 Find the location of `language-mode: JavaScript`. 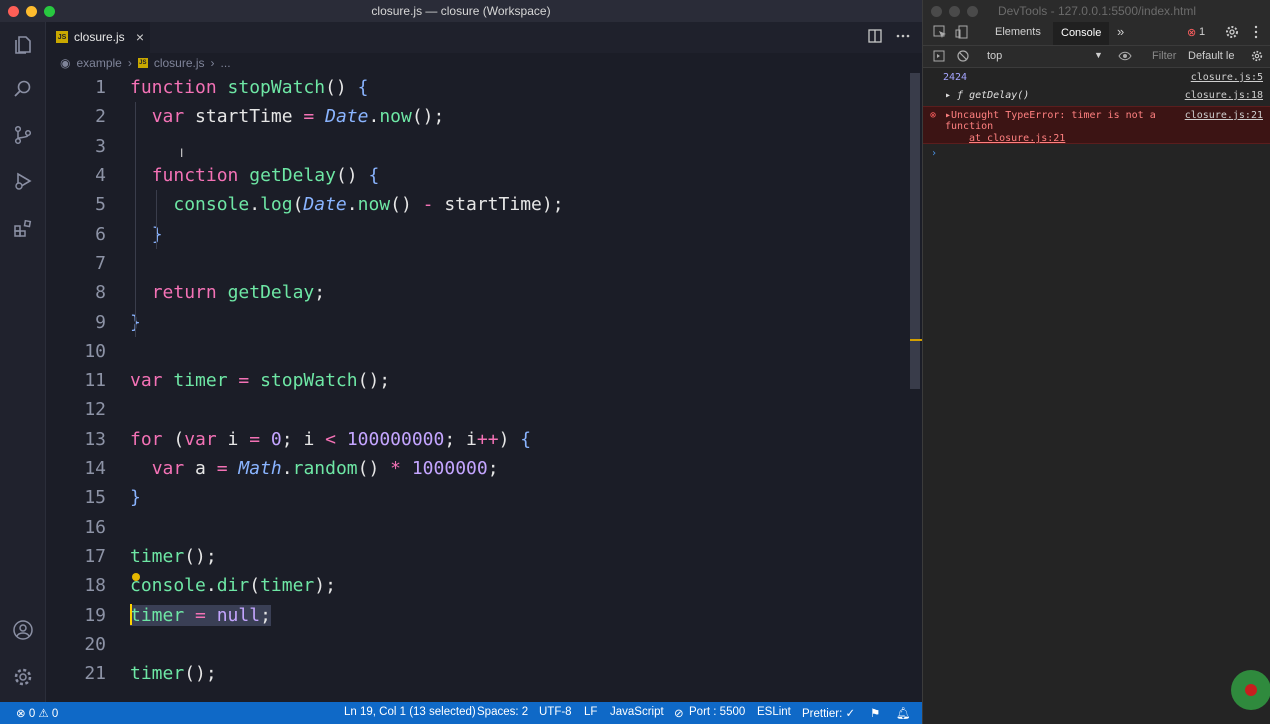

language-mode: JavaScript is located at coordinates (637, 712).